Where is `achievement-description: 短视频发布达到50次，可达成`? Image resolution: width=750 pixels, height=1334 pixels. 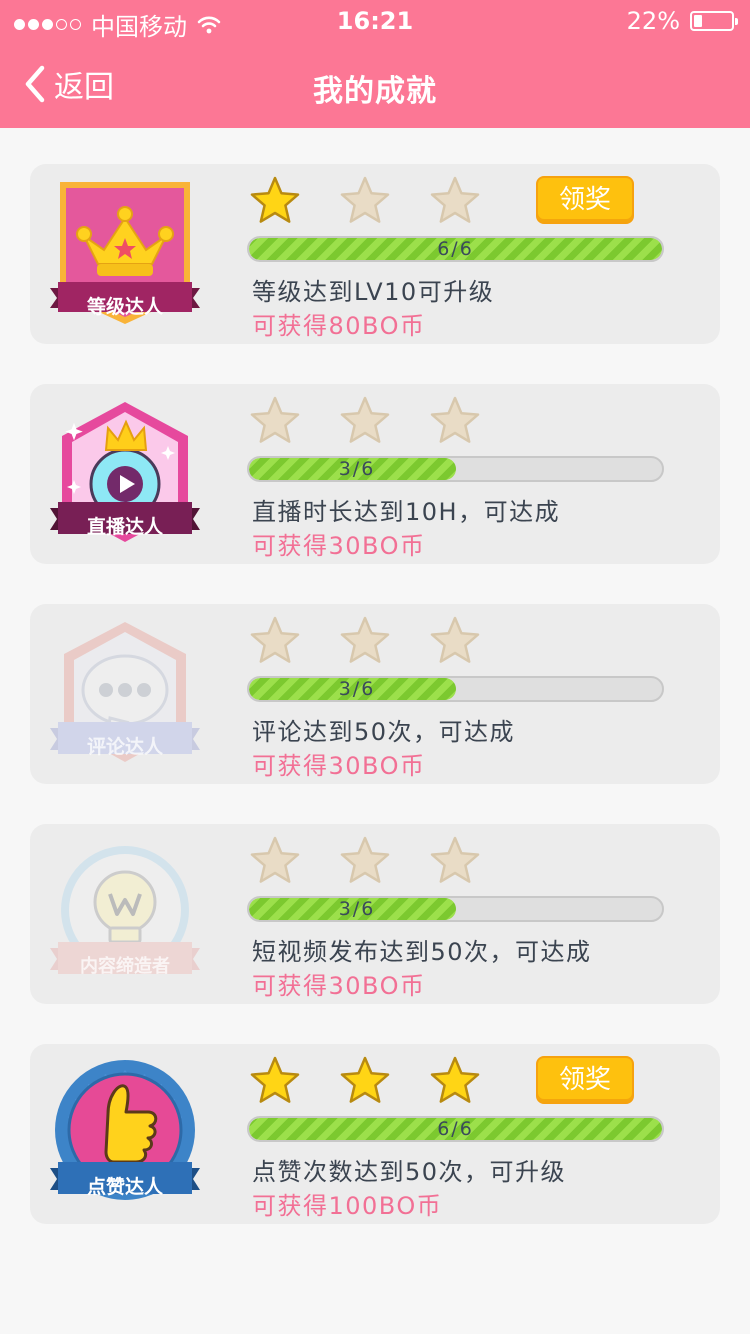 achievement-description: 短视频发布达到50次，可达成 is located at coordinates (422, 952).